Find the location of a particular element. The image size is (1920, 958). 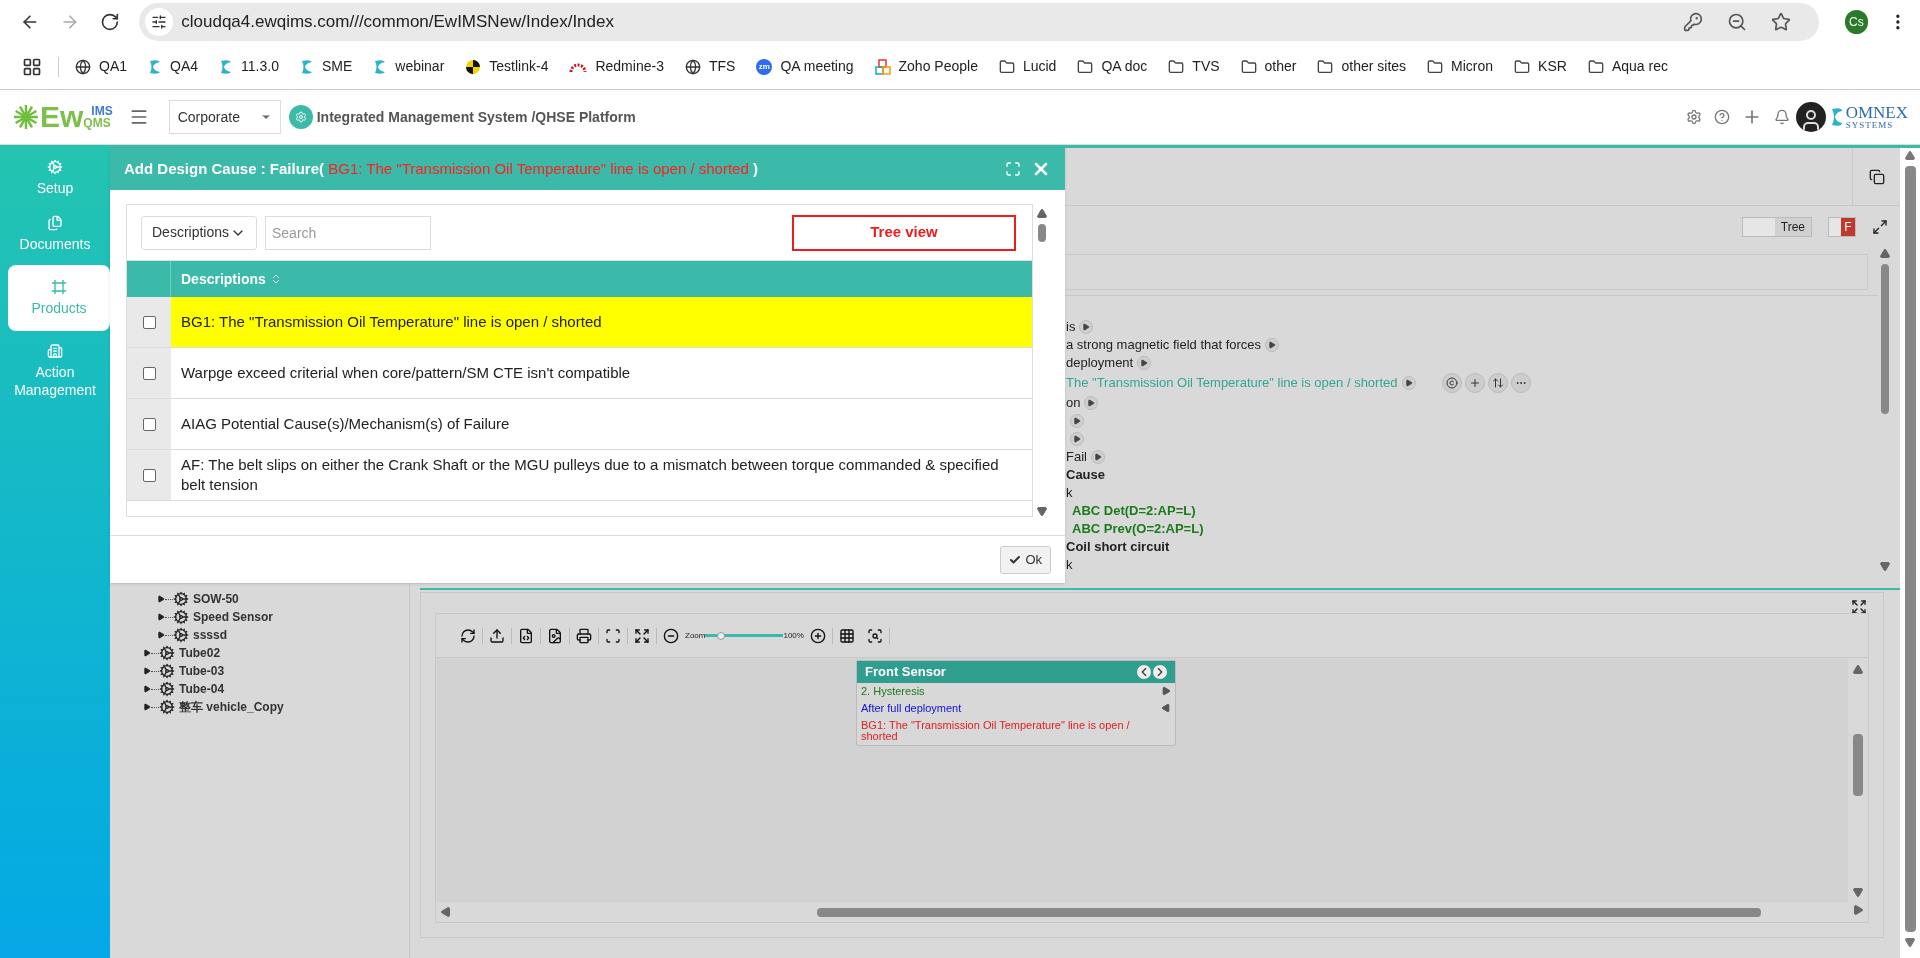

map-node: Cause is located at coordinates (1086, 475).